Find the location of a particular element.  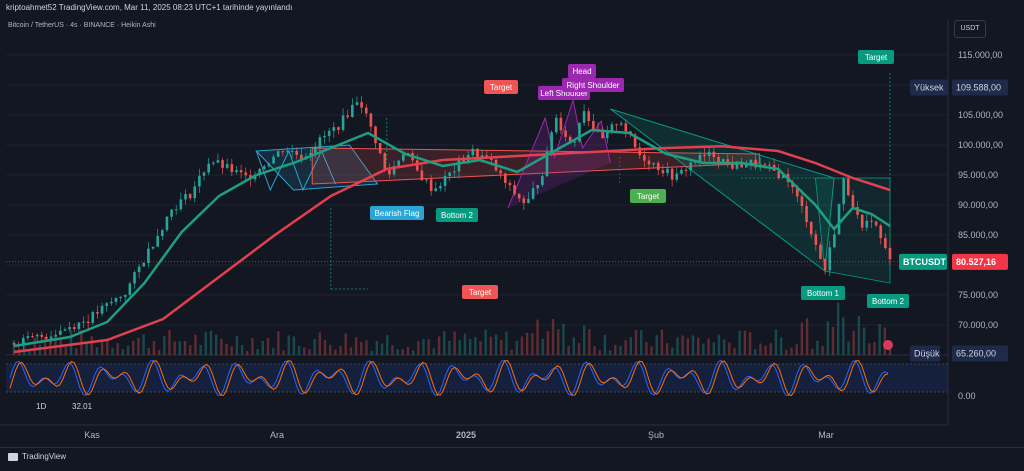

y-tick-label-0: 115.000,00 is located at coordinates (980, 55).